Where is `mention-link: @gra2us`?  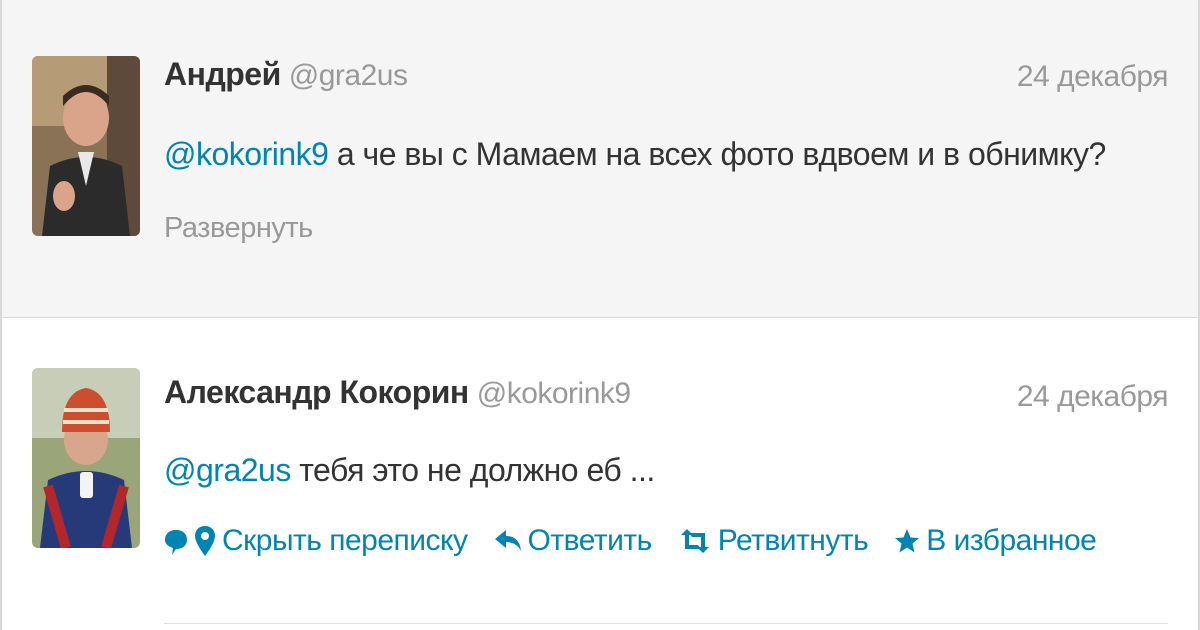
mention-link: @gra2us is located at coordinates (227, 470).